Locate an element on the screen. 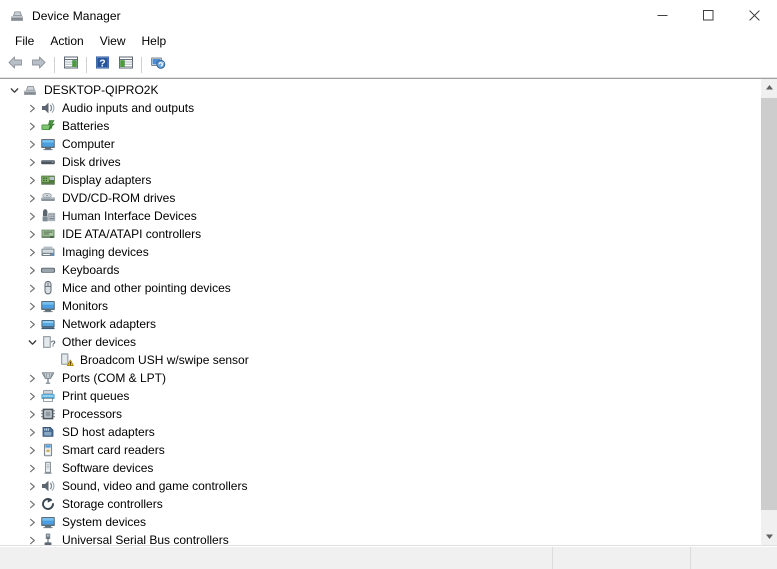  processor-icon is located at coordinates (48, 414).